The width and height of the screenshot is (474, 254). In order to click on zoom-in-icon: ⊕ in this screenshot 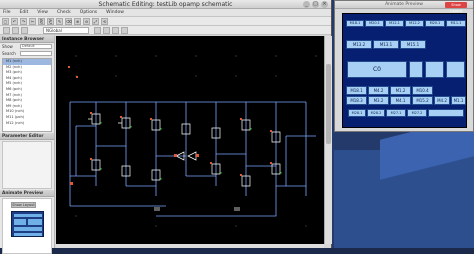, I will do `click(77, 21)`.